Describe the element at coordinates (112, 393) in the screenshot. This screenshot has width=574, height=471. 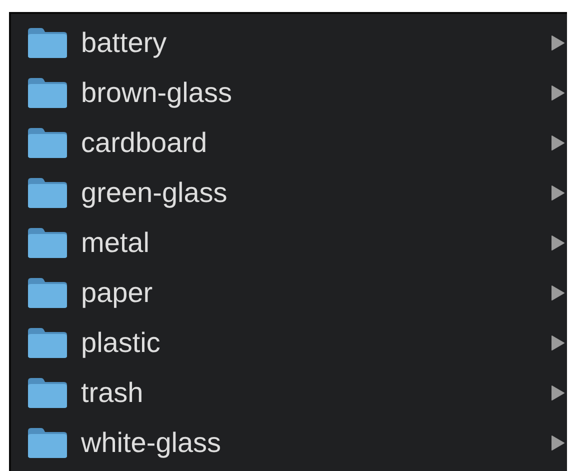
I see `folder-name: trash` at that location.